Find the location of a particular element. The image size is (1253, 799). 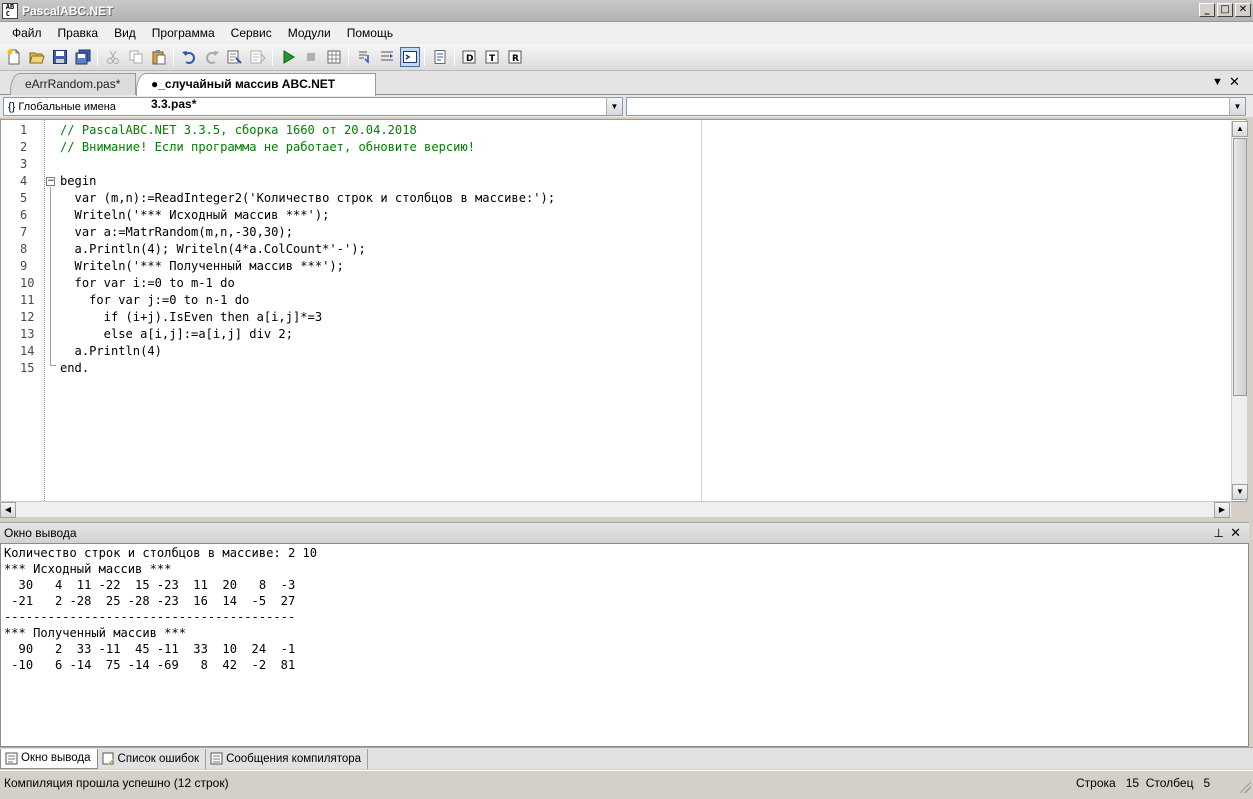

close-button: ✕ is located at coordinates (1243, 10).